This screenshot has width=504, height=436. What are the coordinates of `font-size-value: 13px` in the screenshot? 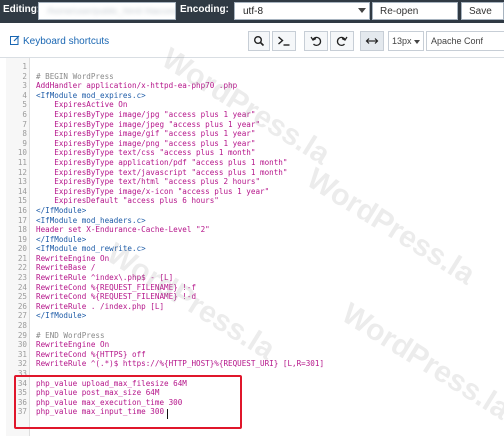 It's located at (402, 41).